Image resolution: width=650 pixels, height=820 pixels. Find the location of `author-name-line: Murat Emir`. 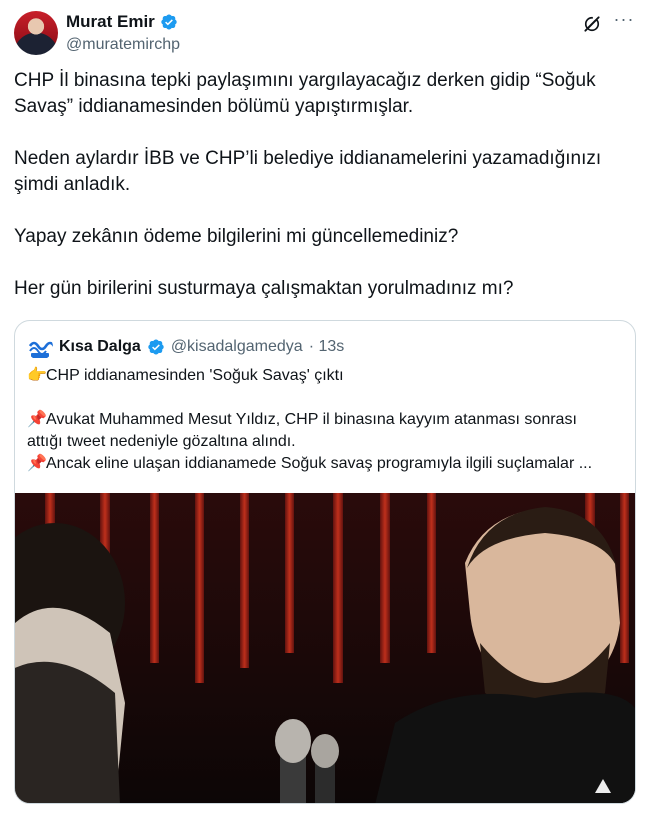

author-name-line: Murat Emir is located at coordinates (122, 22).